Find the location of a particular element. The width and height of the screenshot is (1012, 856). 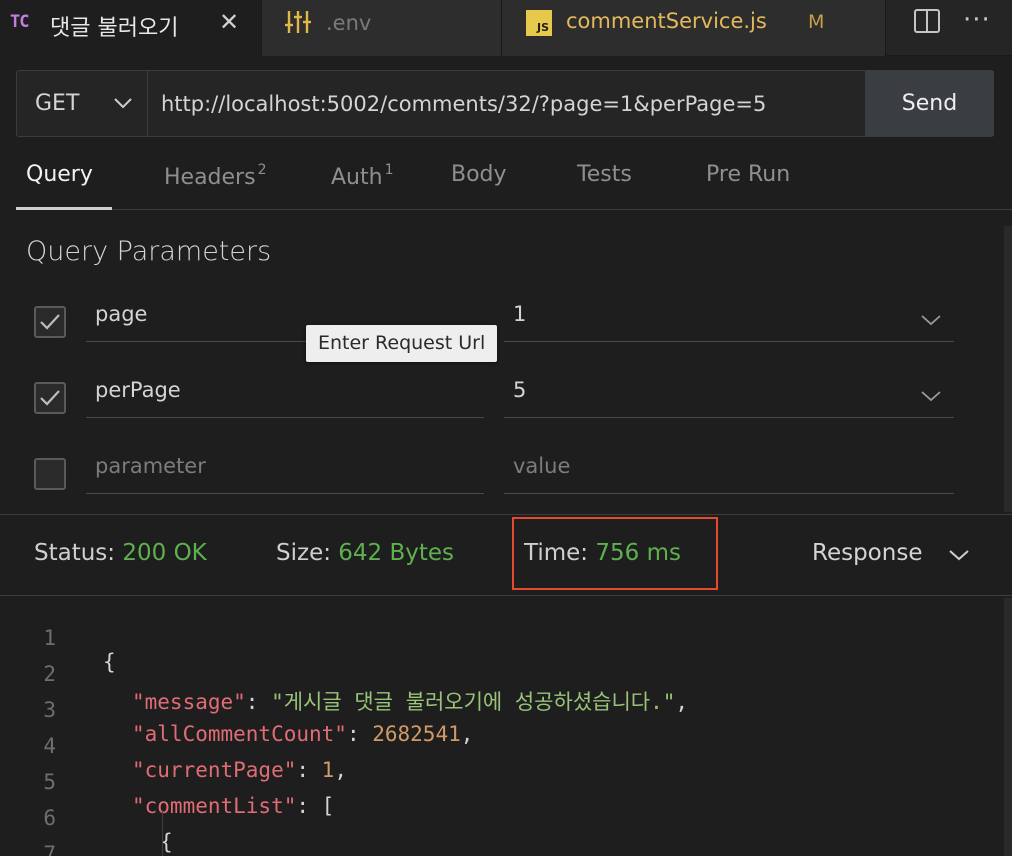

request-url-input is located at coordinates (506, 103).